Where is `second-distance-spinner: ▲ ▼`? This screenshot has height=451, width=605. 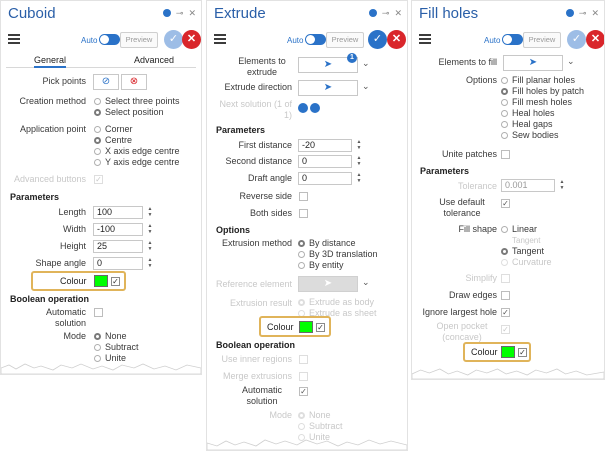 second-distance-spinner: ▲ ▼ is located at coordinates (359, 161).